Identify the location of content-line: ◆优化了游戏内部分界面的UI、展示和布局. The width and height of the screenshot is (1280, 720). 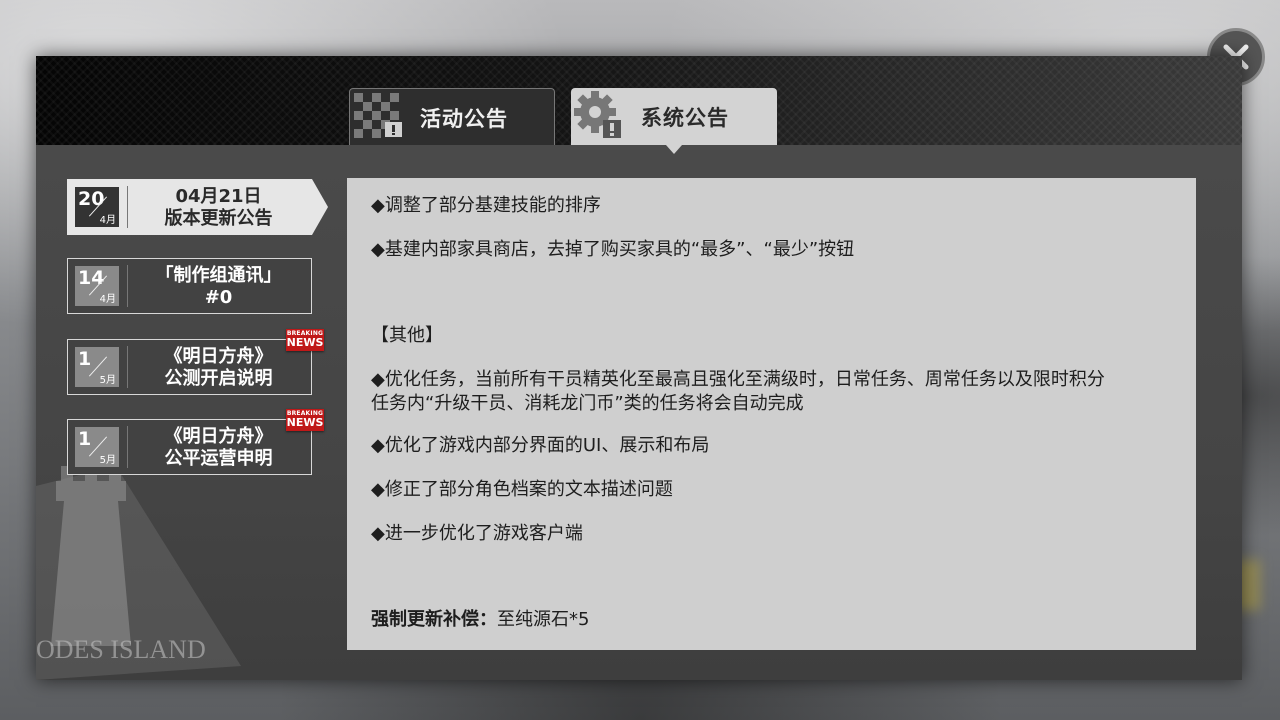
(540, 445).